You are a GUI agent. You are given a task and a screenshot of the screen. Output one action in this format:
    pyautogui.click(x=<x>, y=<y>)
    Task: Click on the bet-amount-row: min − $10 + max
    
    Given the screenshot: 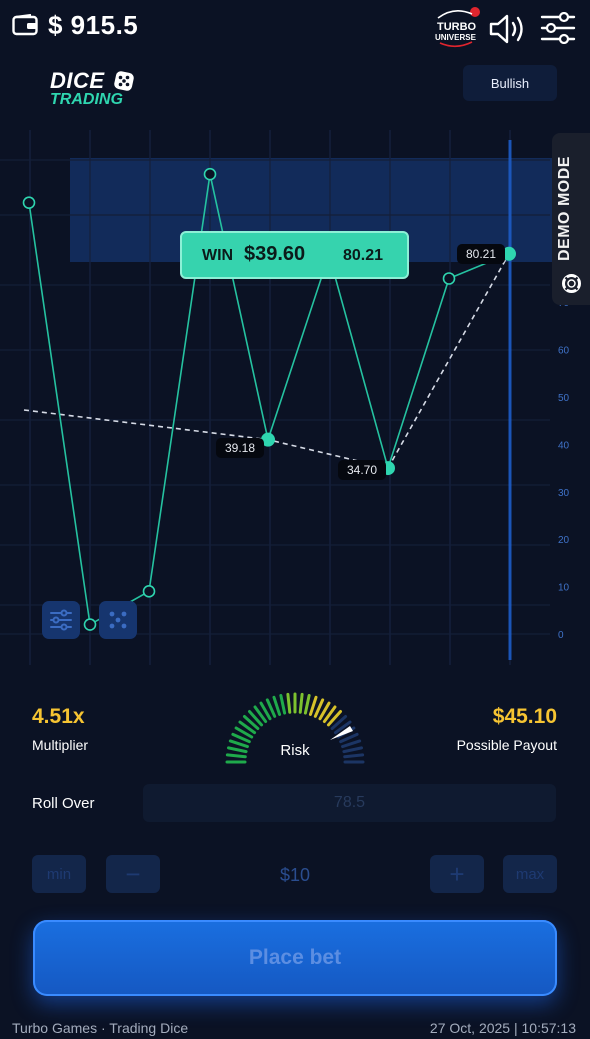 What is the action you would take?
    pyautogui.click(x=295, y=875)
    